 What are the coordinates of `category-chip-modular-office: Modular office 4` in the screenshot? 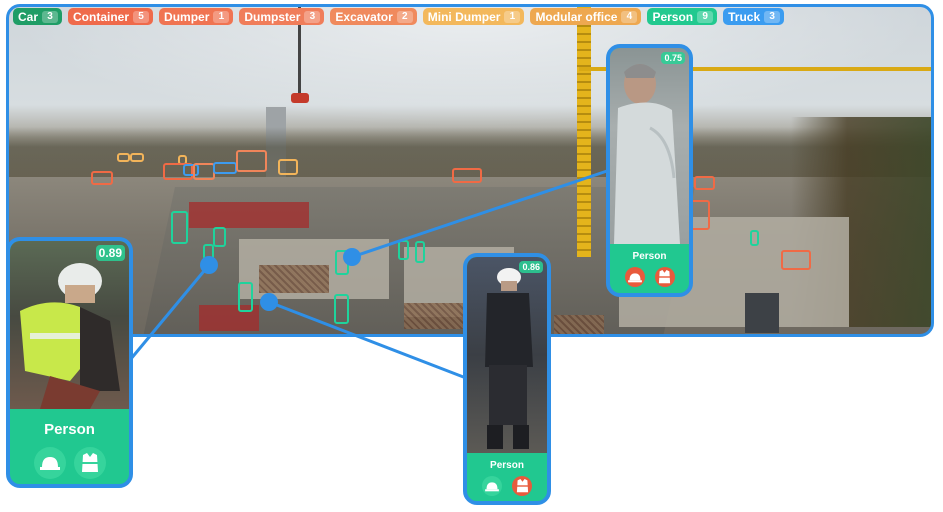 It's located at (586, 16).